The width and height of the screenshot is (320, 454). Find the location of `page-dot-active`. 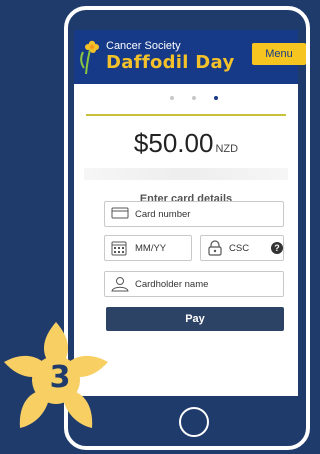

page-dot-active is located at coordinates (216, 98).